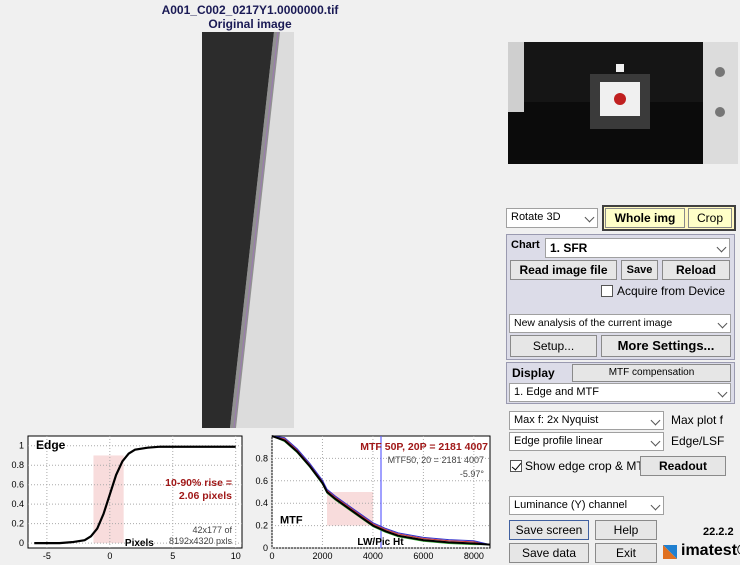 This screenshot has width=740, height=565. Describe the element at coordinates (588, 466) in the screenshot. I see `show-edge-crop-label: Show edge crop & MTF` at that location.